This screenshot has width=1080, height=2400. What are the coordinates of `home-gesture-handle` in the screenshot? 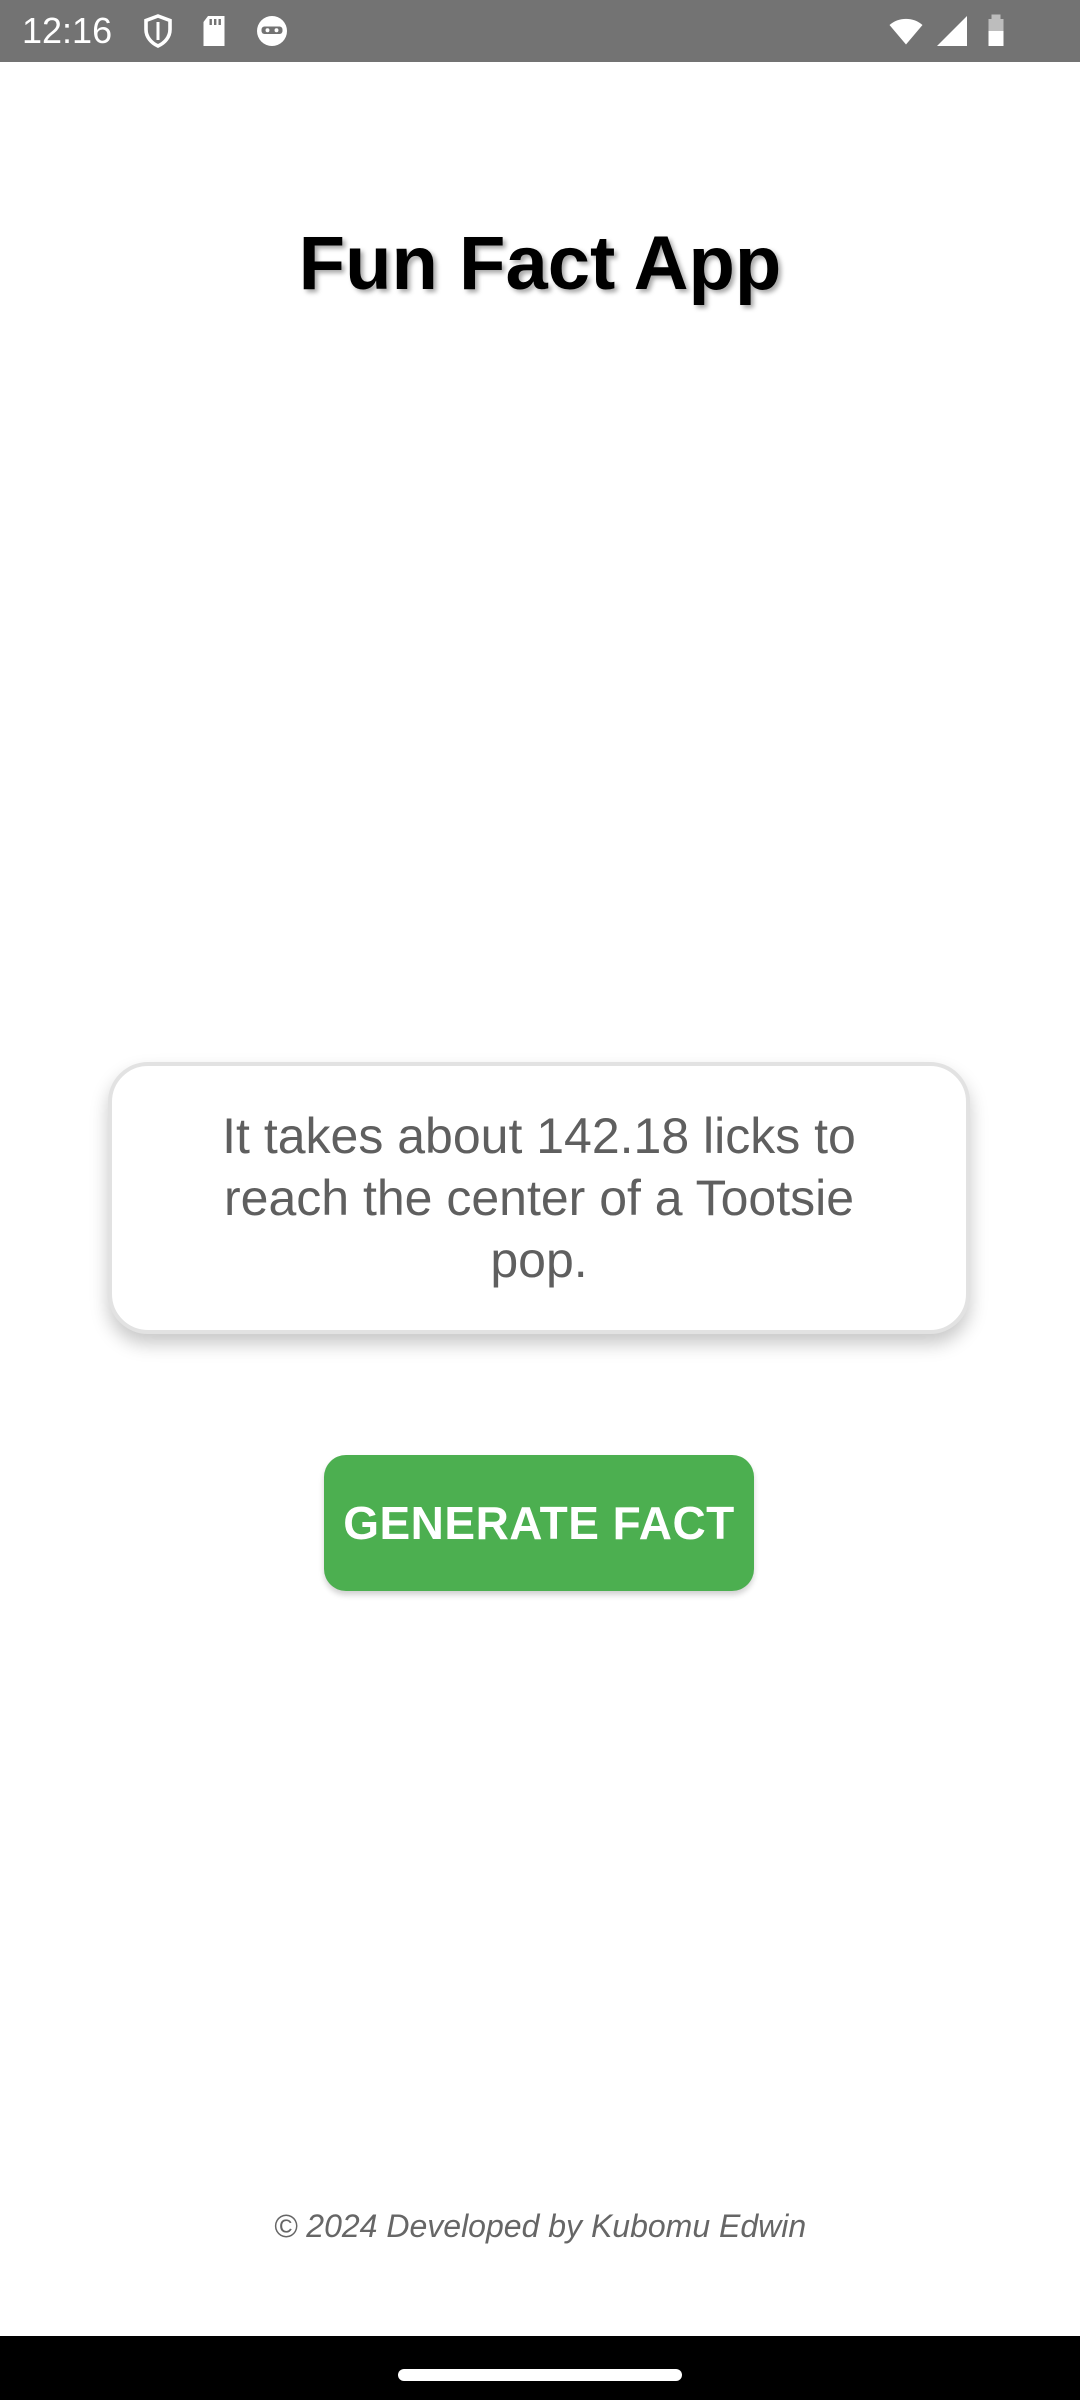 It's located at (540, 2375).